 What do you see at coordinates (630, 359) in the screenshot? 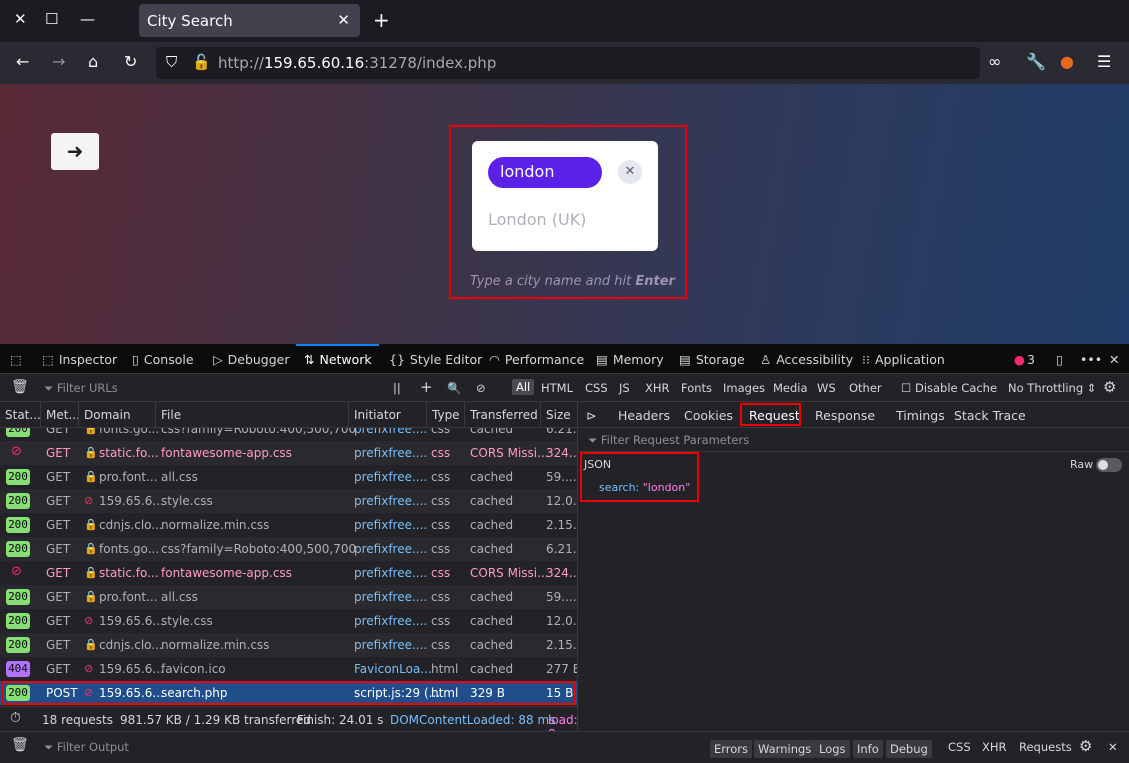
I see `tab-memory: ▤ Memory` at bounding box center [630, 359].